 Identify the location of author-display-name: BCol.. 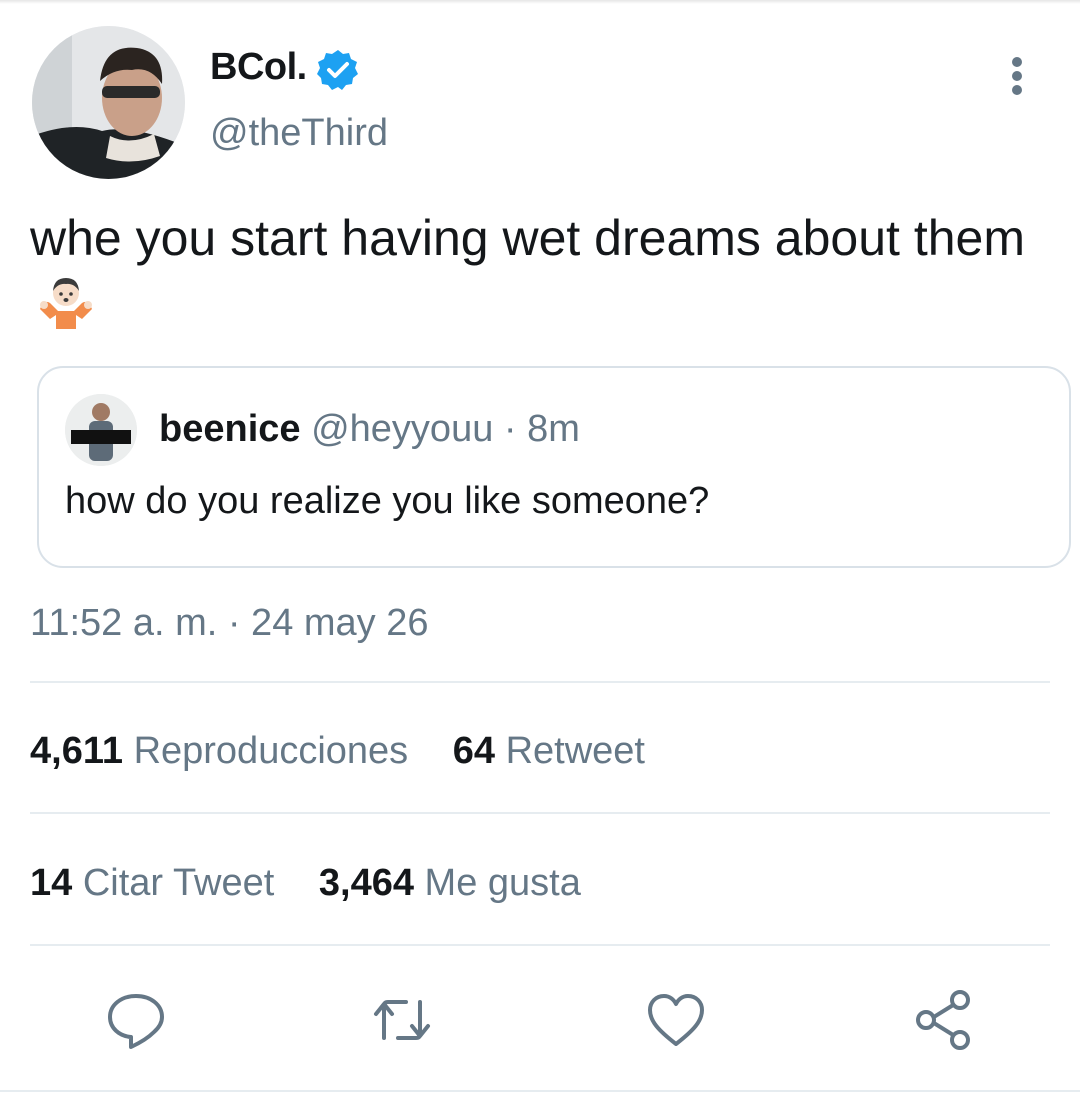
(258, 67).